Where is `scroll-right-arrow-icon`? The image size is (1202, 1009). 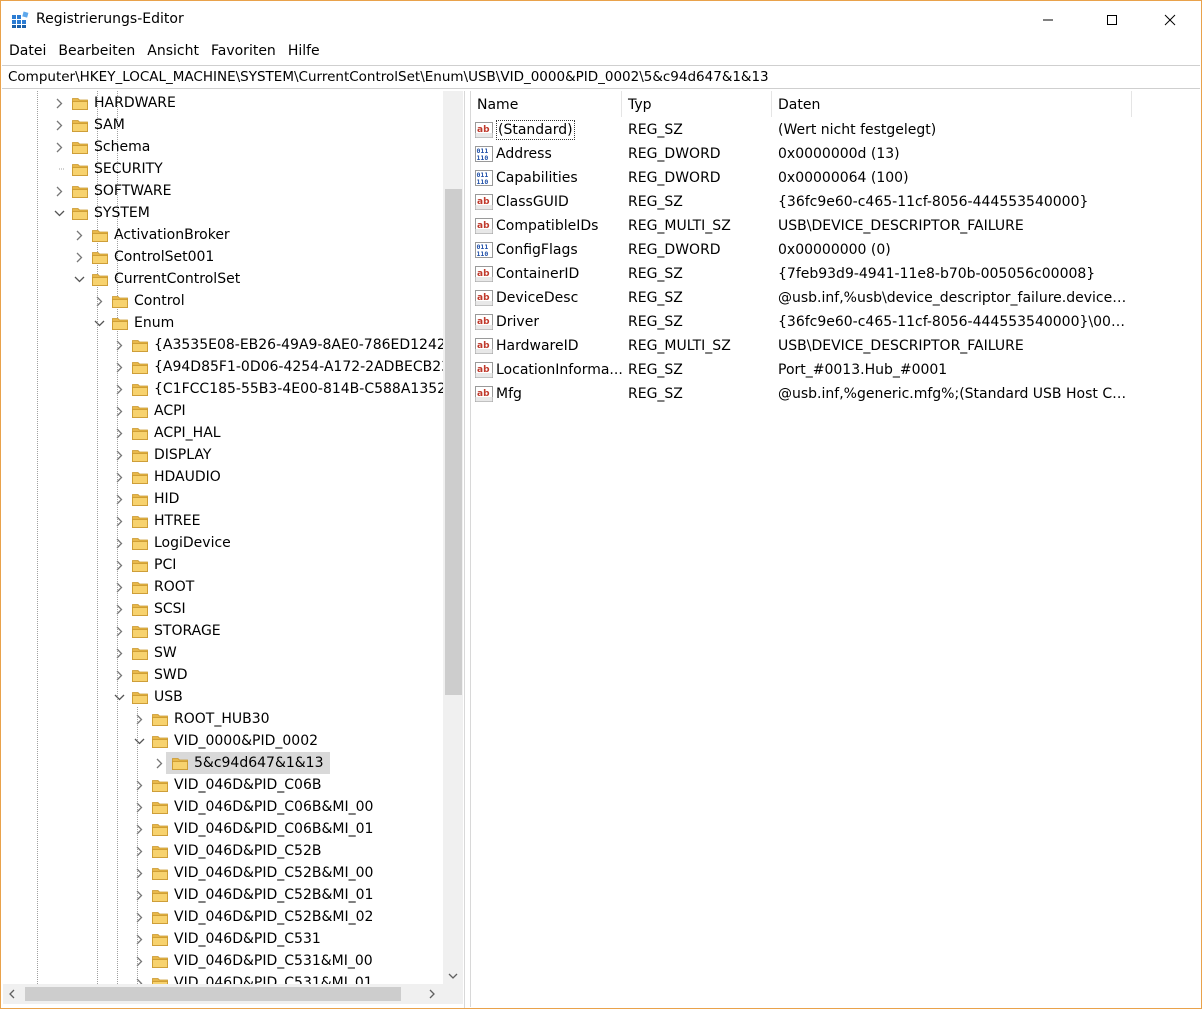
scroll-right-arrow-icon is located at coordinates (432, 994).